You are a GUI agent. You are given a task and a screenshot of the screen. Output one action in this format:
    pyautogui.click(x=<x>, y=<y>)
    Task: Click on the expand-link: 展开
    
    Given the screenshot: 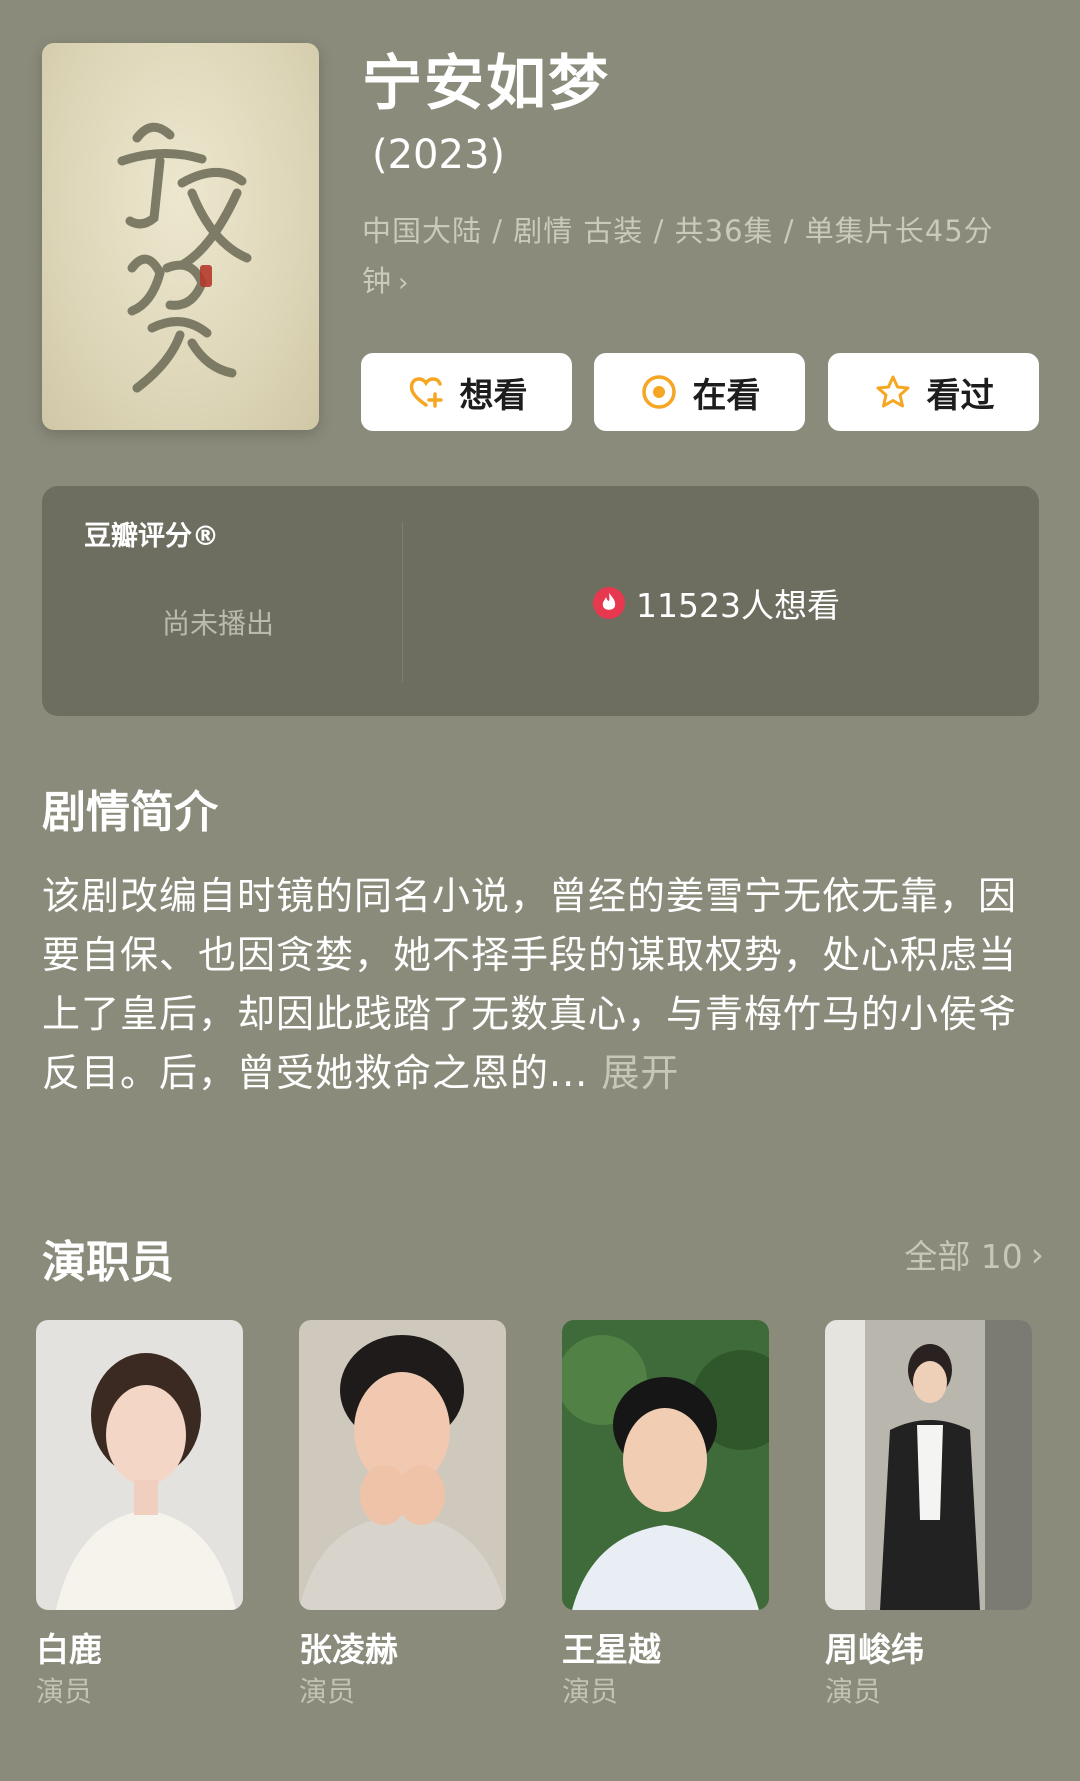 What is the action you would take?
    pyautogui.click(x=640, y=1073)
    